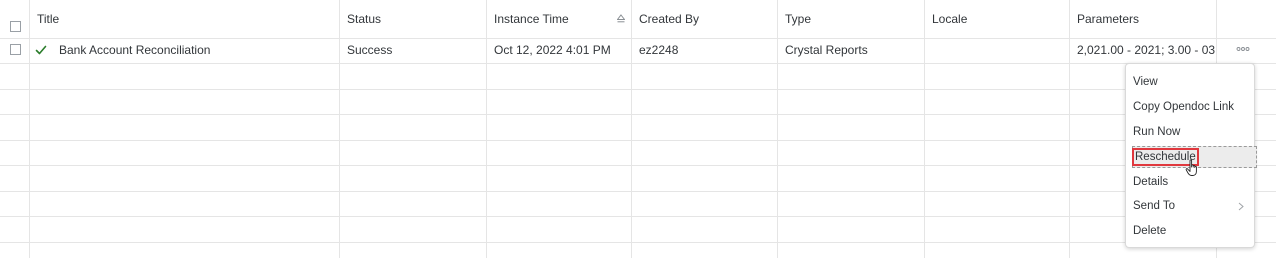  I want to click on row-status: Success, so click(370, 50).